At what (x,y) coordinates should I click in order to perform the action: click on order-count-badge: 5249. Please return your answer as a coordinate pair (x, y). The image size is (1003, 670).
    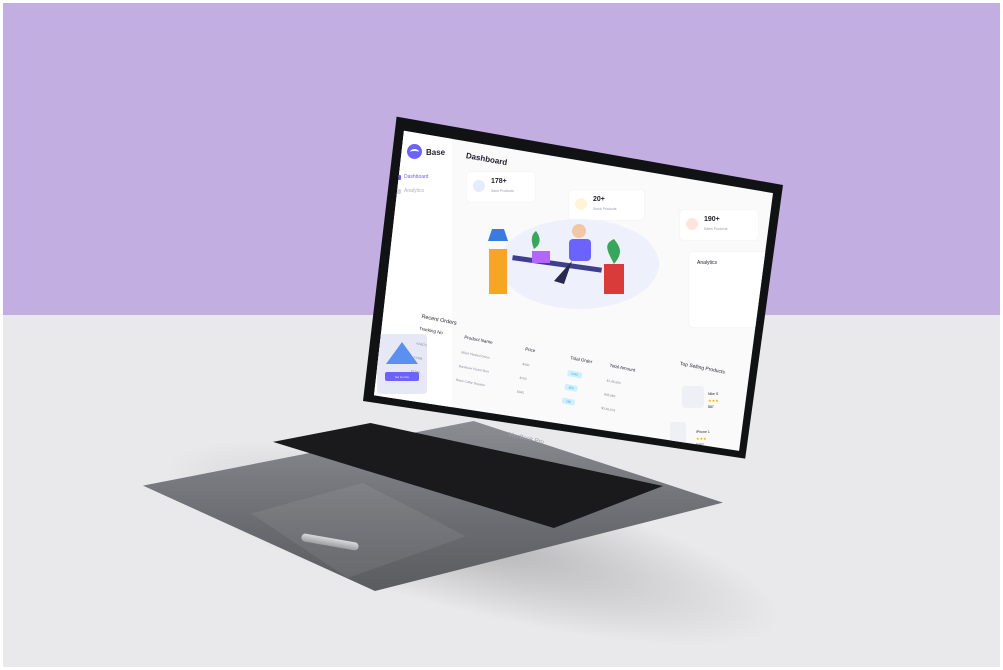
    Looking at the image, I should click on (574, 374).